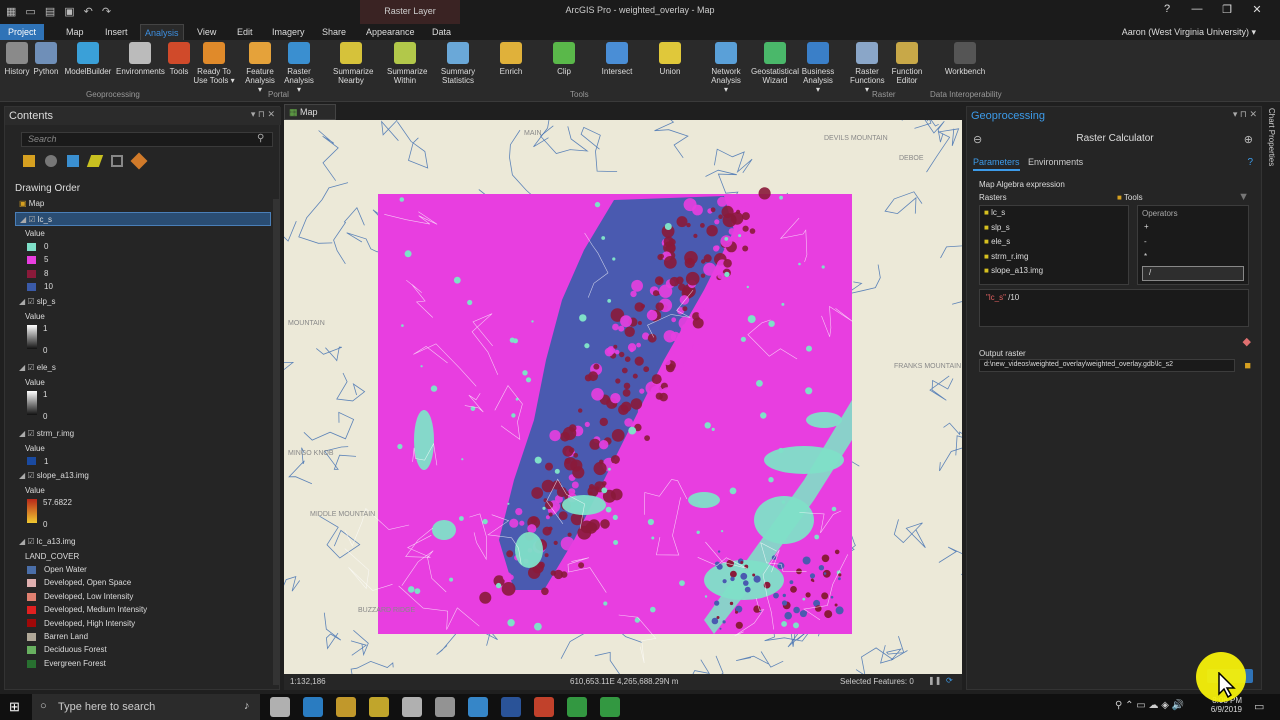  I want to click on word-icon, so click(511, 707).